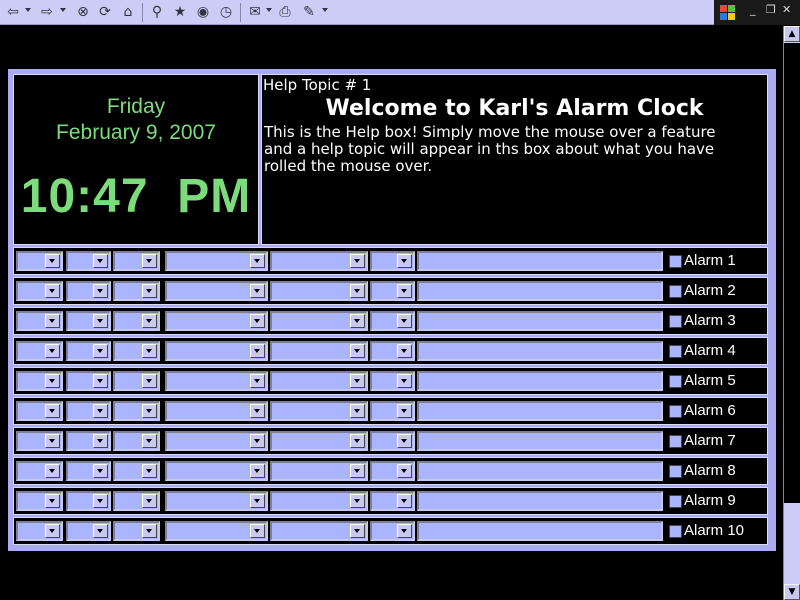 The image size is (800, 600). What do you see at coordinates (753, 9) in the screenshot?
I see `minimize-icon: _` at bounding box center [753, 9].